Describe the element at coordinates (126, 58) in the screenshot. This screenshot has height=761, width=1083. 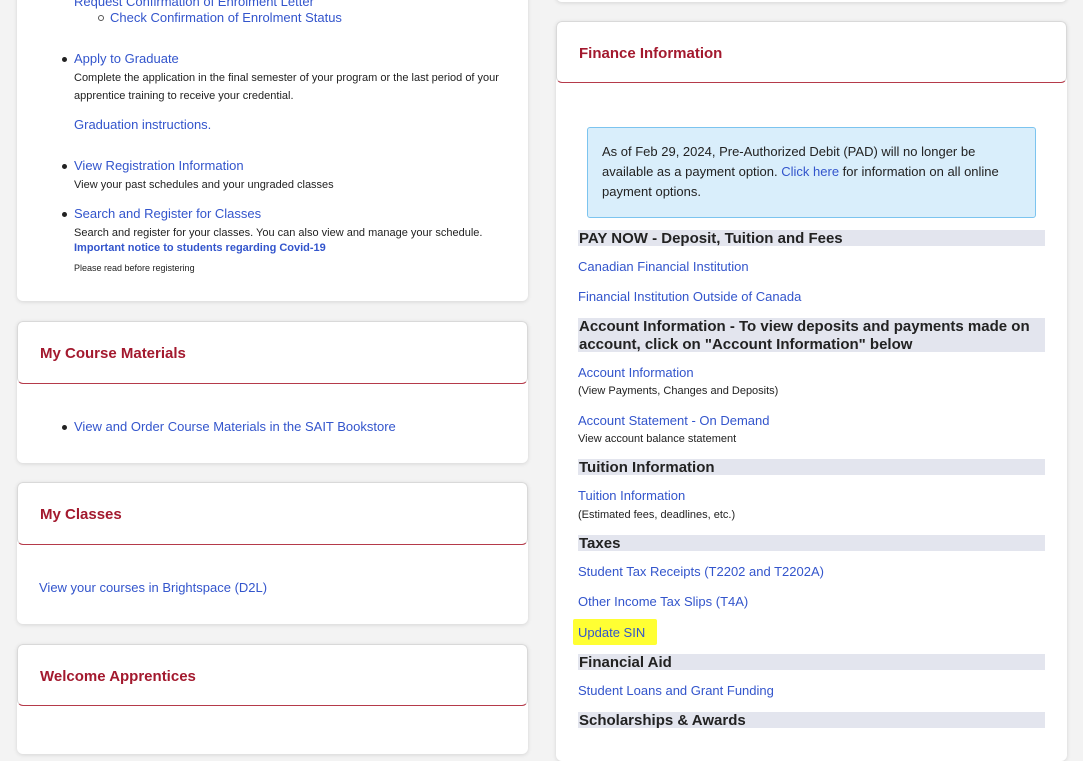
I see `apply-to-graduate-link: Apply to Graduate` at that location.